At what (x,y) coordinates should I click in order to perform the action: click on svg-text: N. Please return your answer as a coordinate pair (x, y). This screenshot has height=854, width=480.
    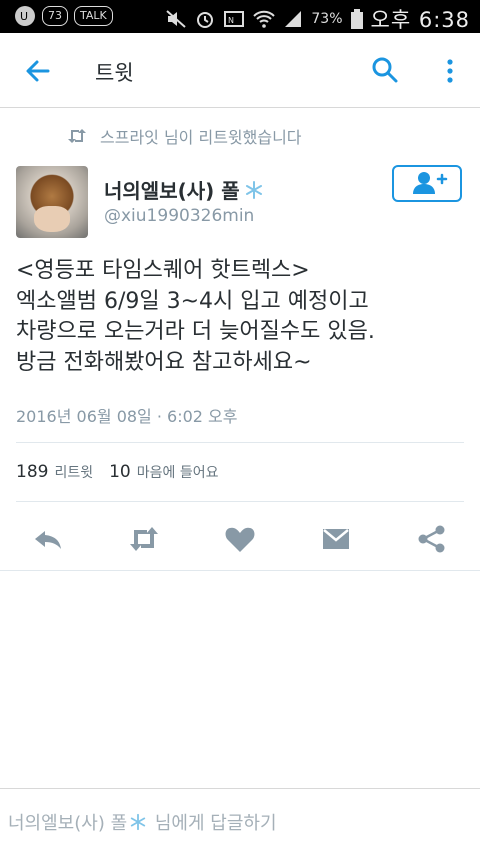
    Looking at the image, I should click on (231, 20).